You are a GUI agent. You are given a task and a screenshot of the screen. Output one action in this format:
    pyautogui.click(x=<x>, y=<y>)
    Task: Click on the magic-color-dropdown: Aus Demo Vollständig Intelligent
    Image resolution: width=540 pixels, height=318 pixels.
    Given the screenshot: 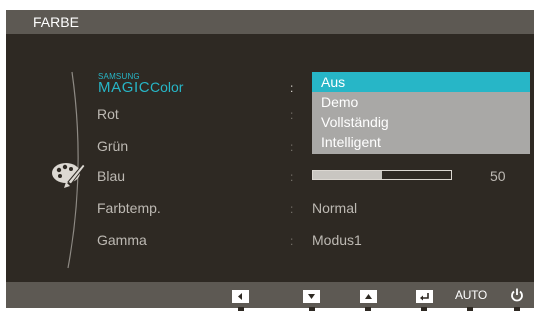 What is the action you would take?
    pyautogui.click(x=421, y=113)
    